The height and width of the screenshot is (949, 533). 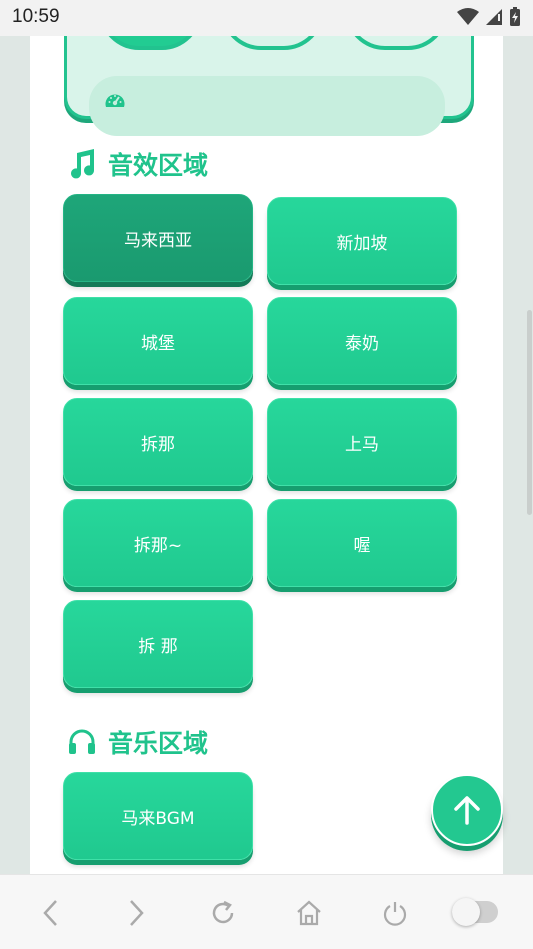 What do you see at coordinates (36, 16) in the screenshot?
I see `status-time: 10:59` at bounding box center [36, 16].